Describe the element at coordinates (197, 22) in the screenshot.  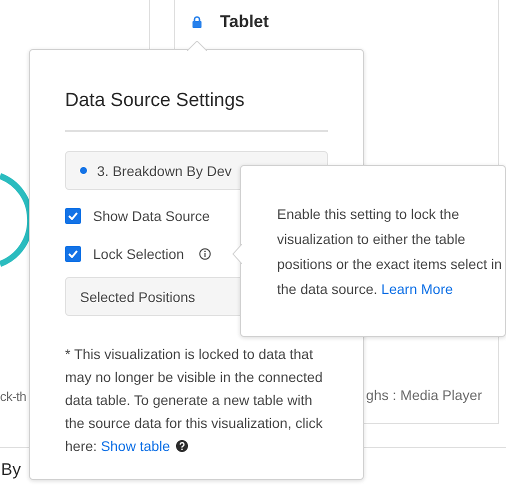
I see `lock-icon` at that location.